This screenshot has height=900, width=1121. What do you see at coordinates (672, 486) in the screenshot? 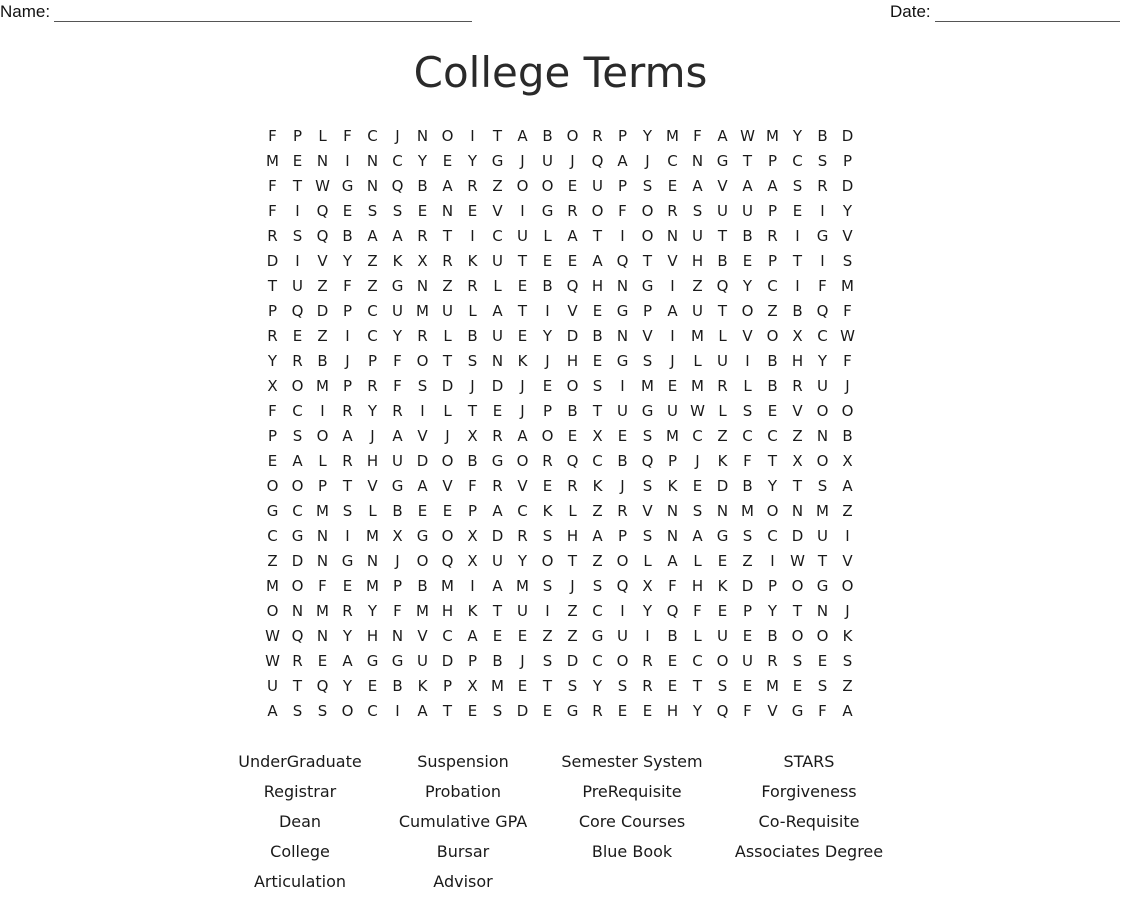
I see `grid-cell: K` at bounding box center [672, 486].